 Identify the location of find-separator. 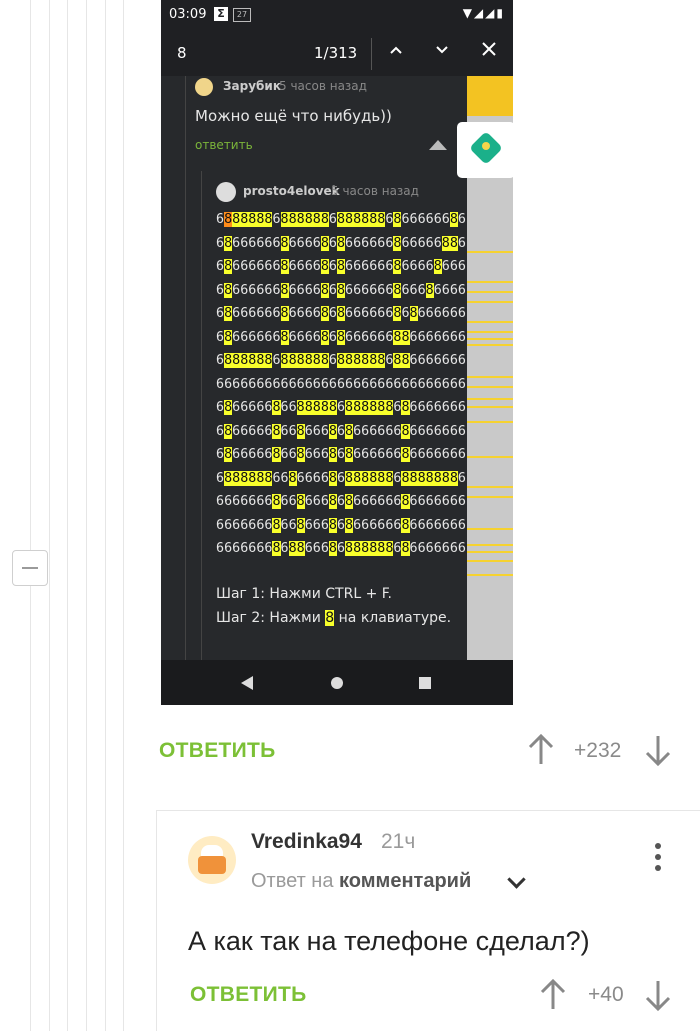
(371, 54).